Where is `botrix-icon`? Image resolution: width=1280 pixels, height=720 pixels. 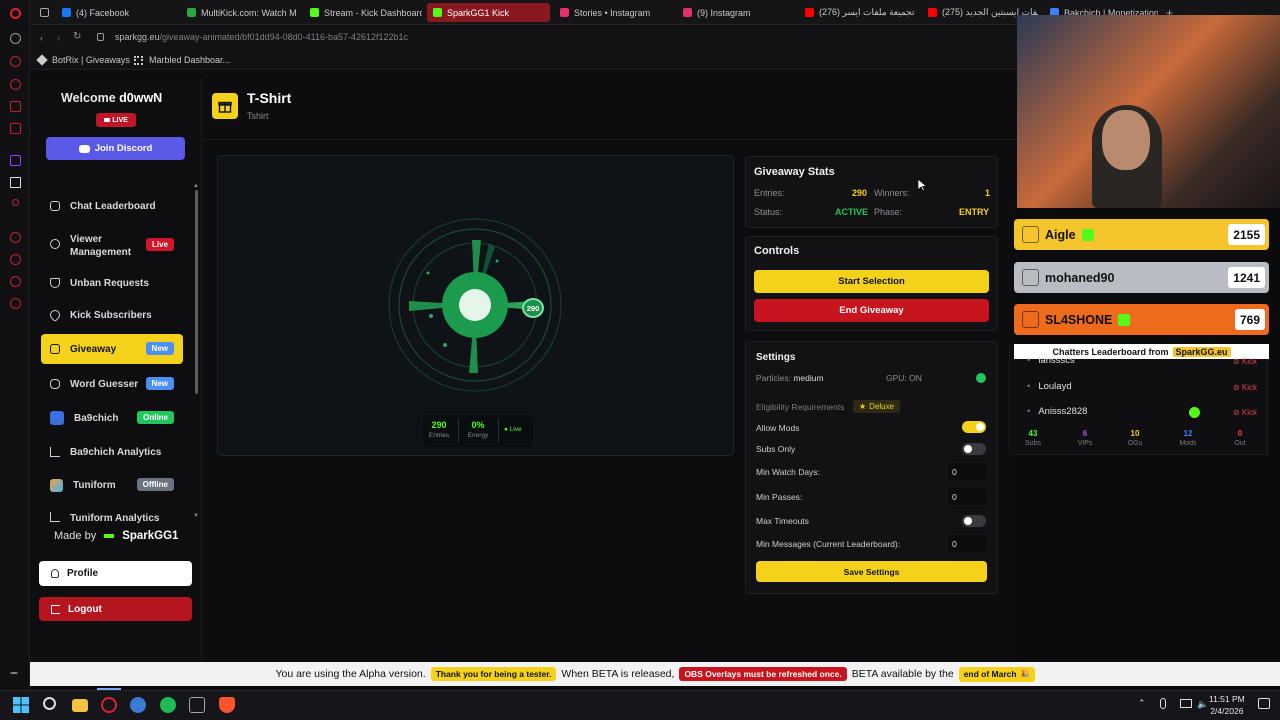
botrix-icon is located at coordinates (42, 60).